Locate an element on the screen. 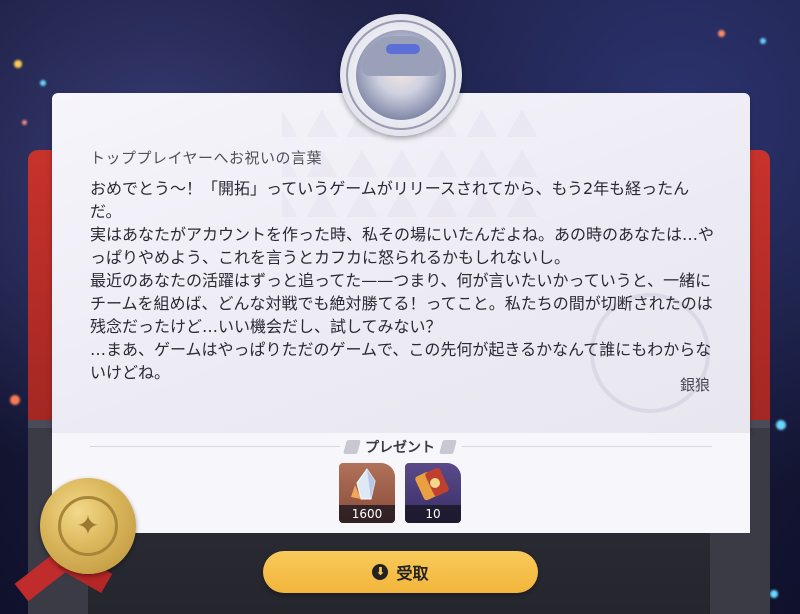  letter-title: トッププレイヤーへお祝いの言葉 is located at coordinates (206, 158).